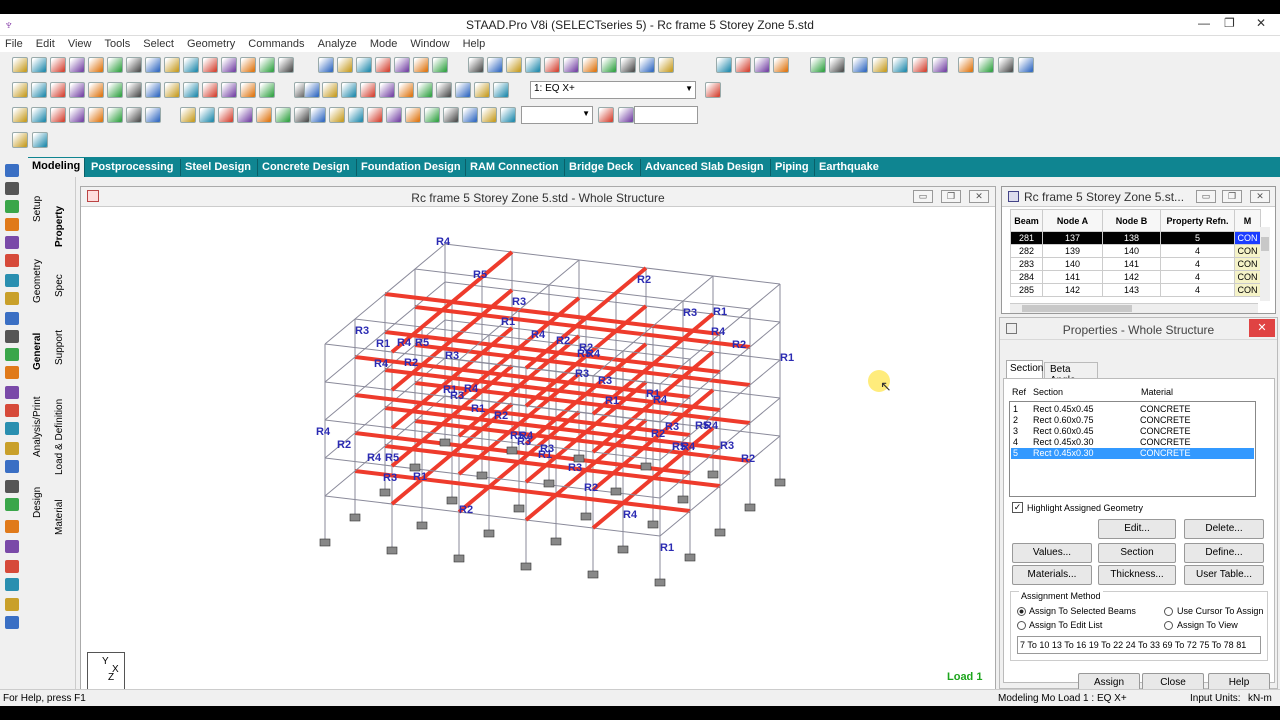  What do you see at coordinates (666, 115) in the screenshot?
I see `toolbar-empty-field` at bounding box center [666, 115].